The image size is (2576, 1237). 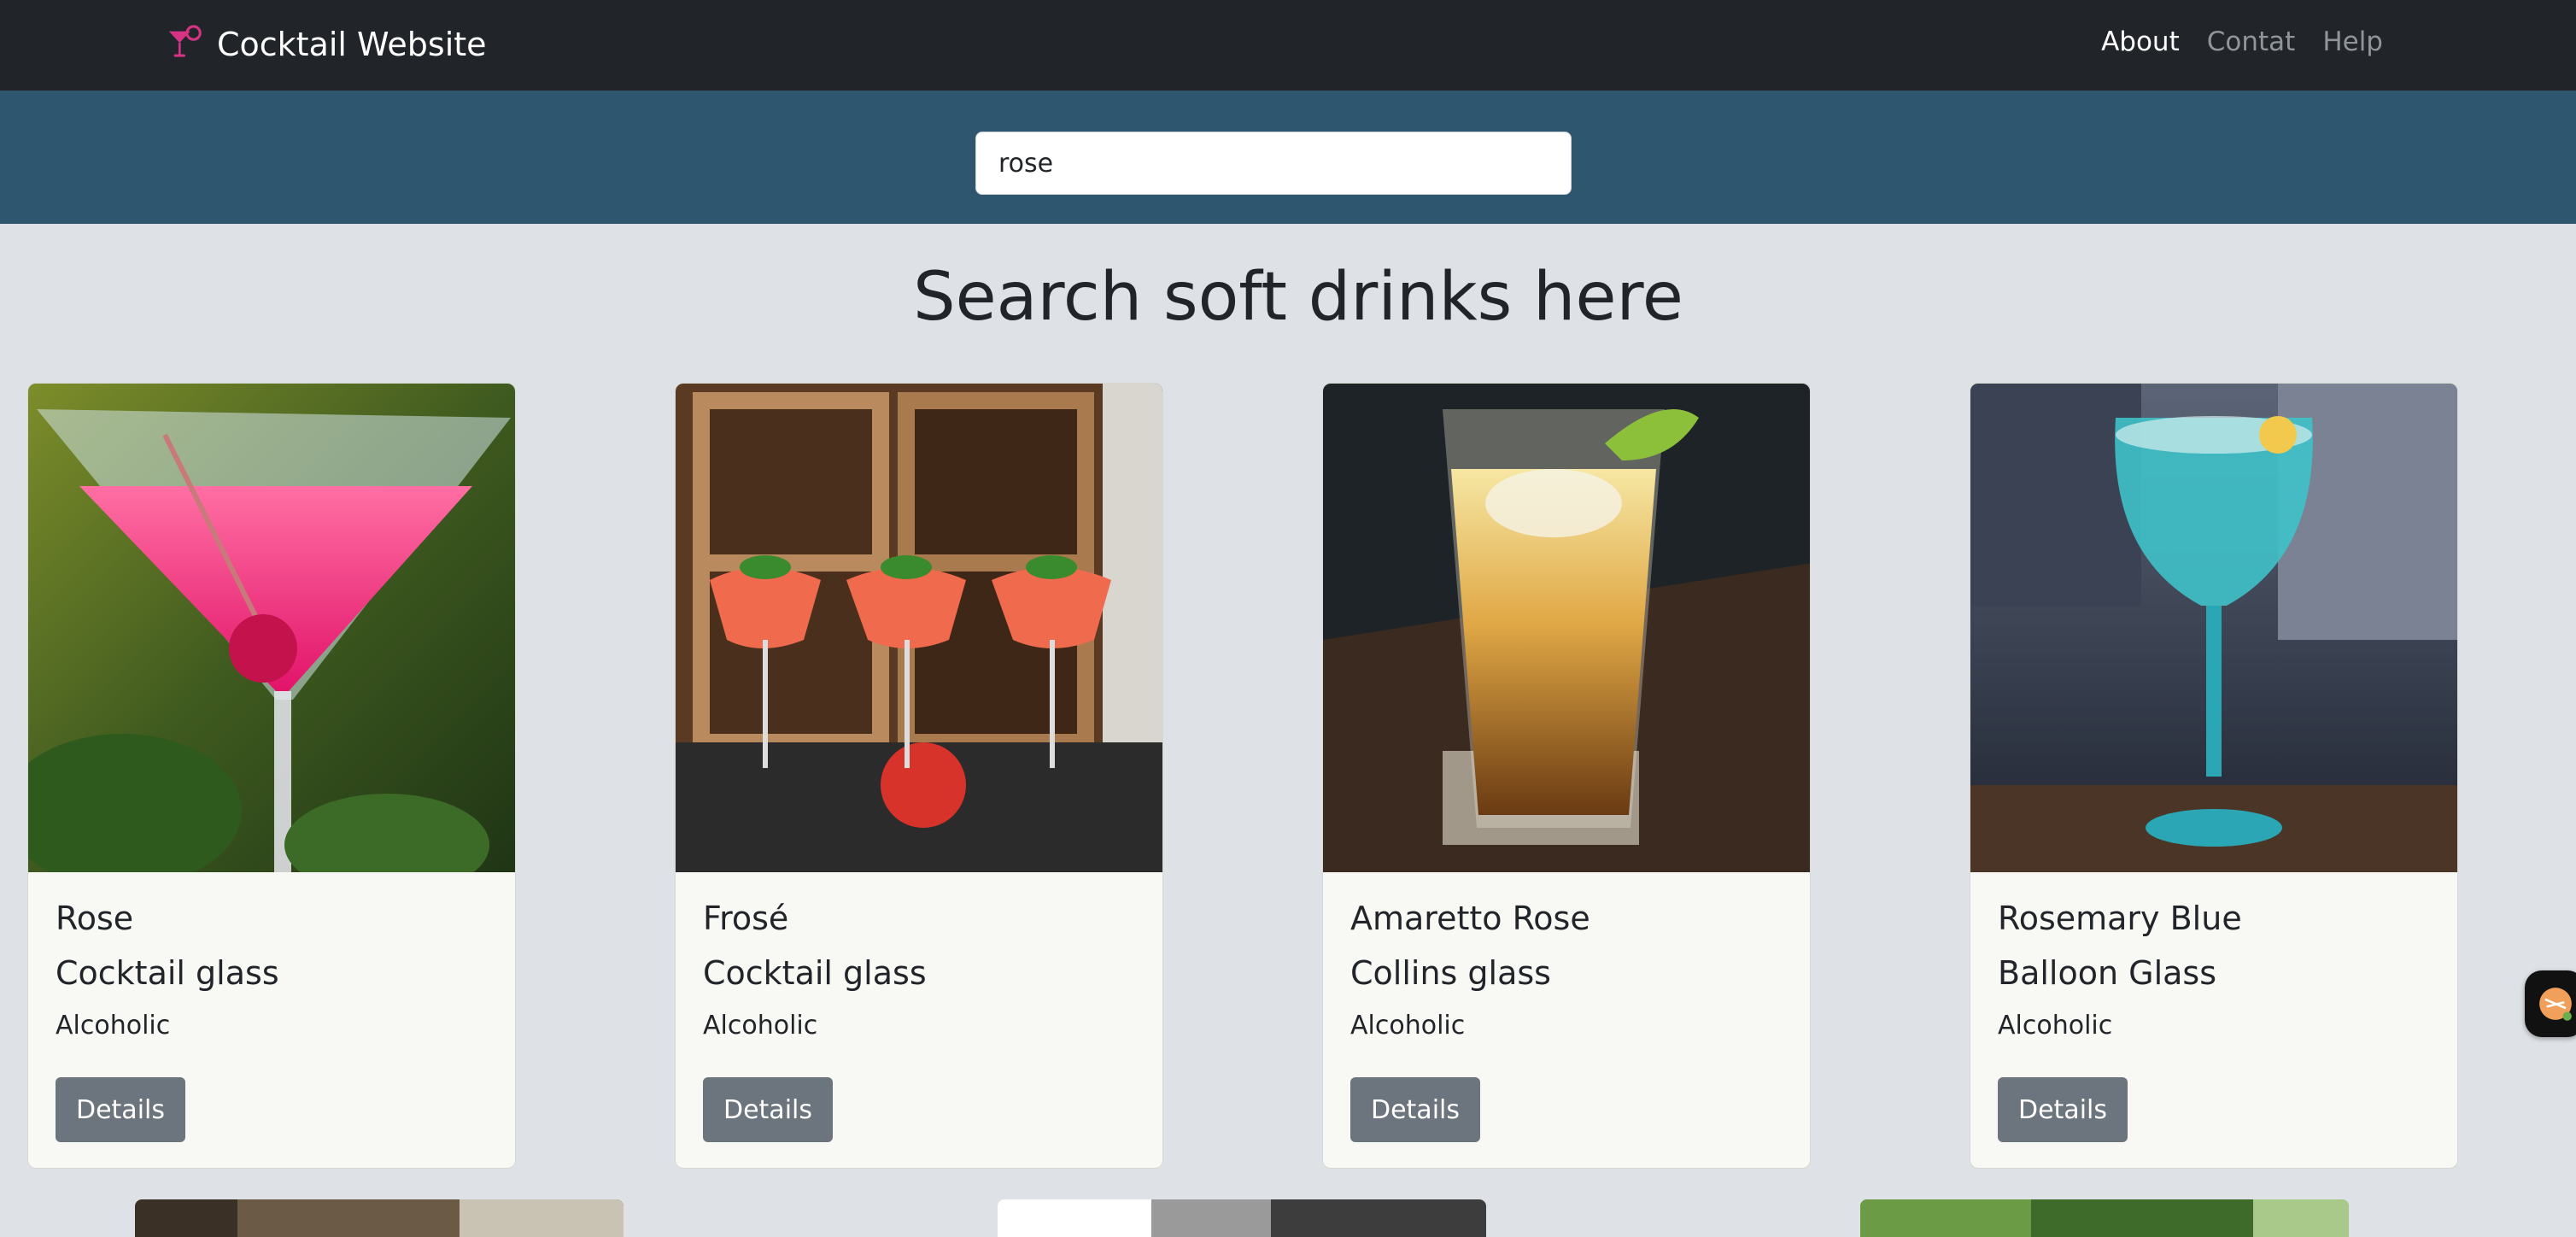 What do you see at coordinates (1298, 298) in the screenshot?
I see `page-title: Search soft drinks here` at bounding box center [1298, 298].